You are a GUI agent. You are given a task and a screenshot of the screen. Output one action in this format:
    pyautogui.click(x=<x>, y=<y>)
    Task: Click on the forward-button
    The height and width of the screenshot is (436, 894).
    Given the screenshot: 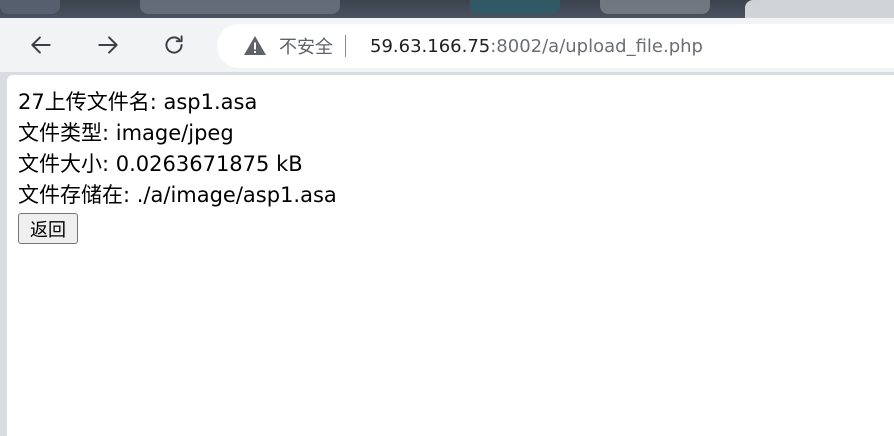 What is the action you would take?
    pyautogui.click(x=108, y=45)
    